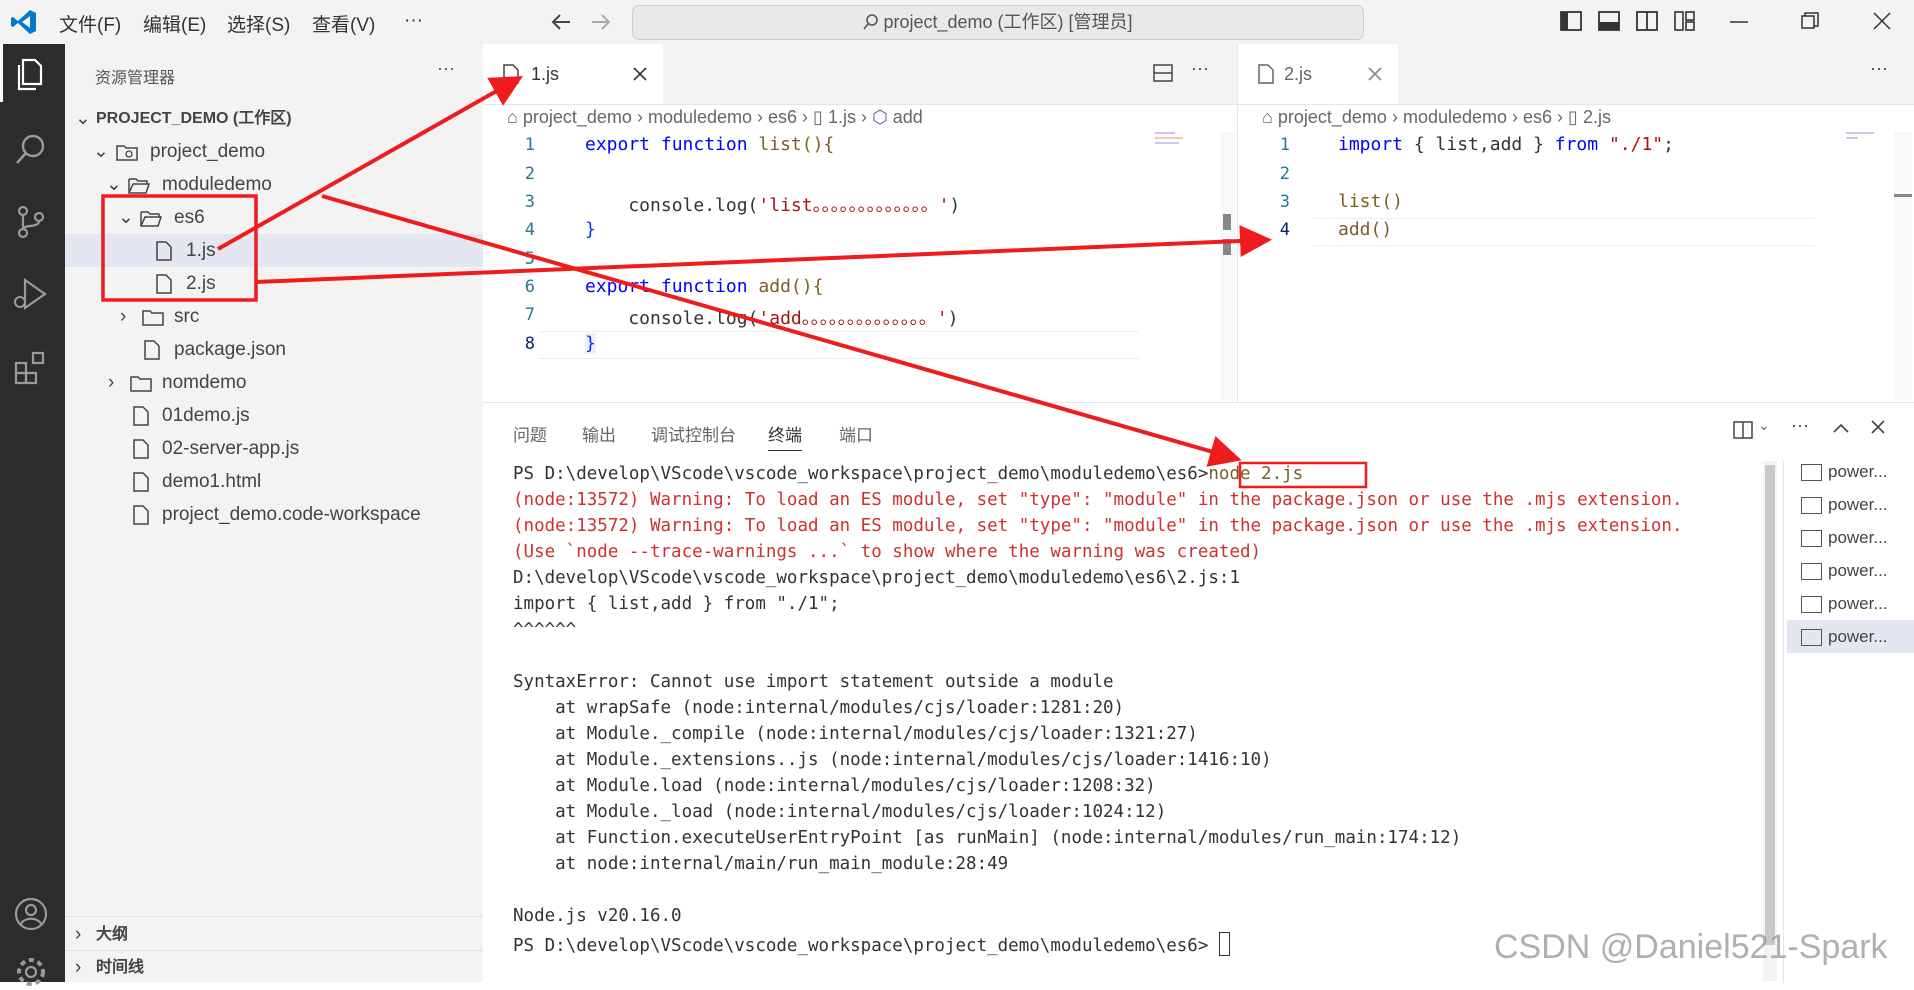 This screenshot has width=1914, height=990. I want to click on timeline-label: 时间线, so click(120, 967).